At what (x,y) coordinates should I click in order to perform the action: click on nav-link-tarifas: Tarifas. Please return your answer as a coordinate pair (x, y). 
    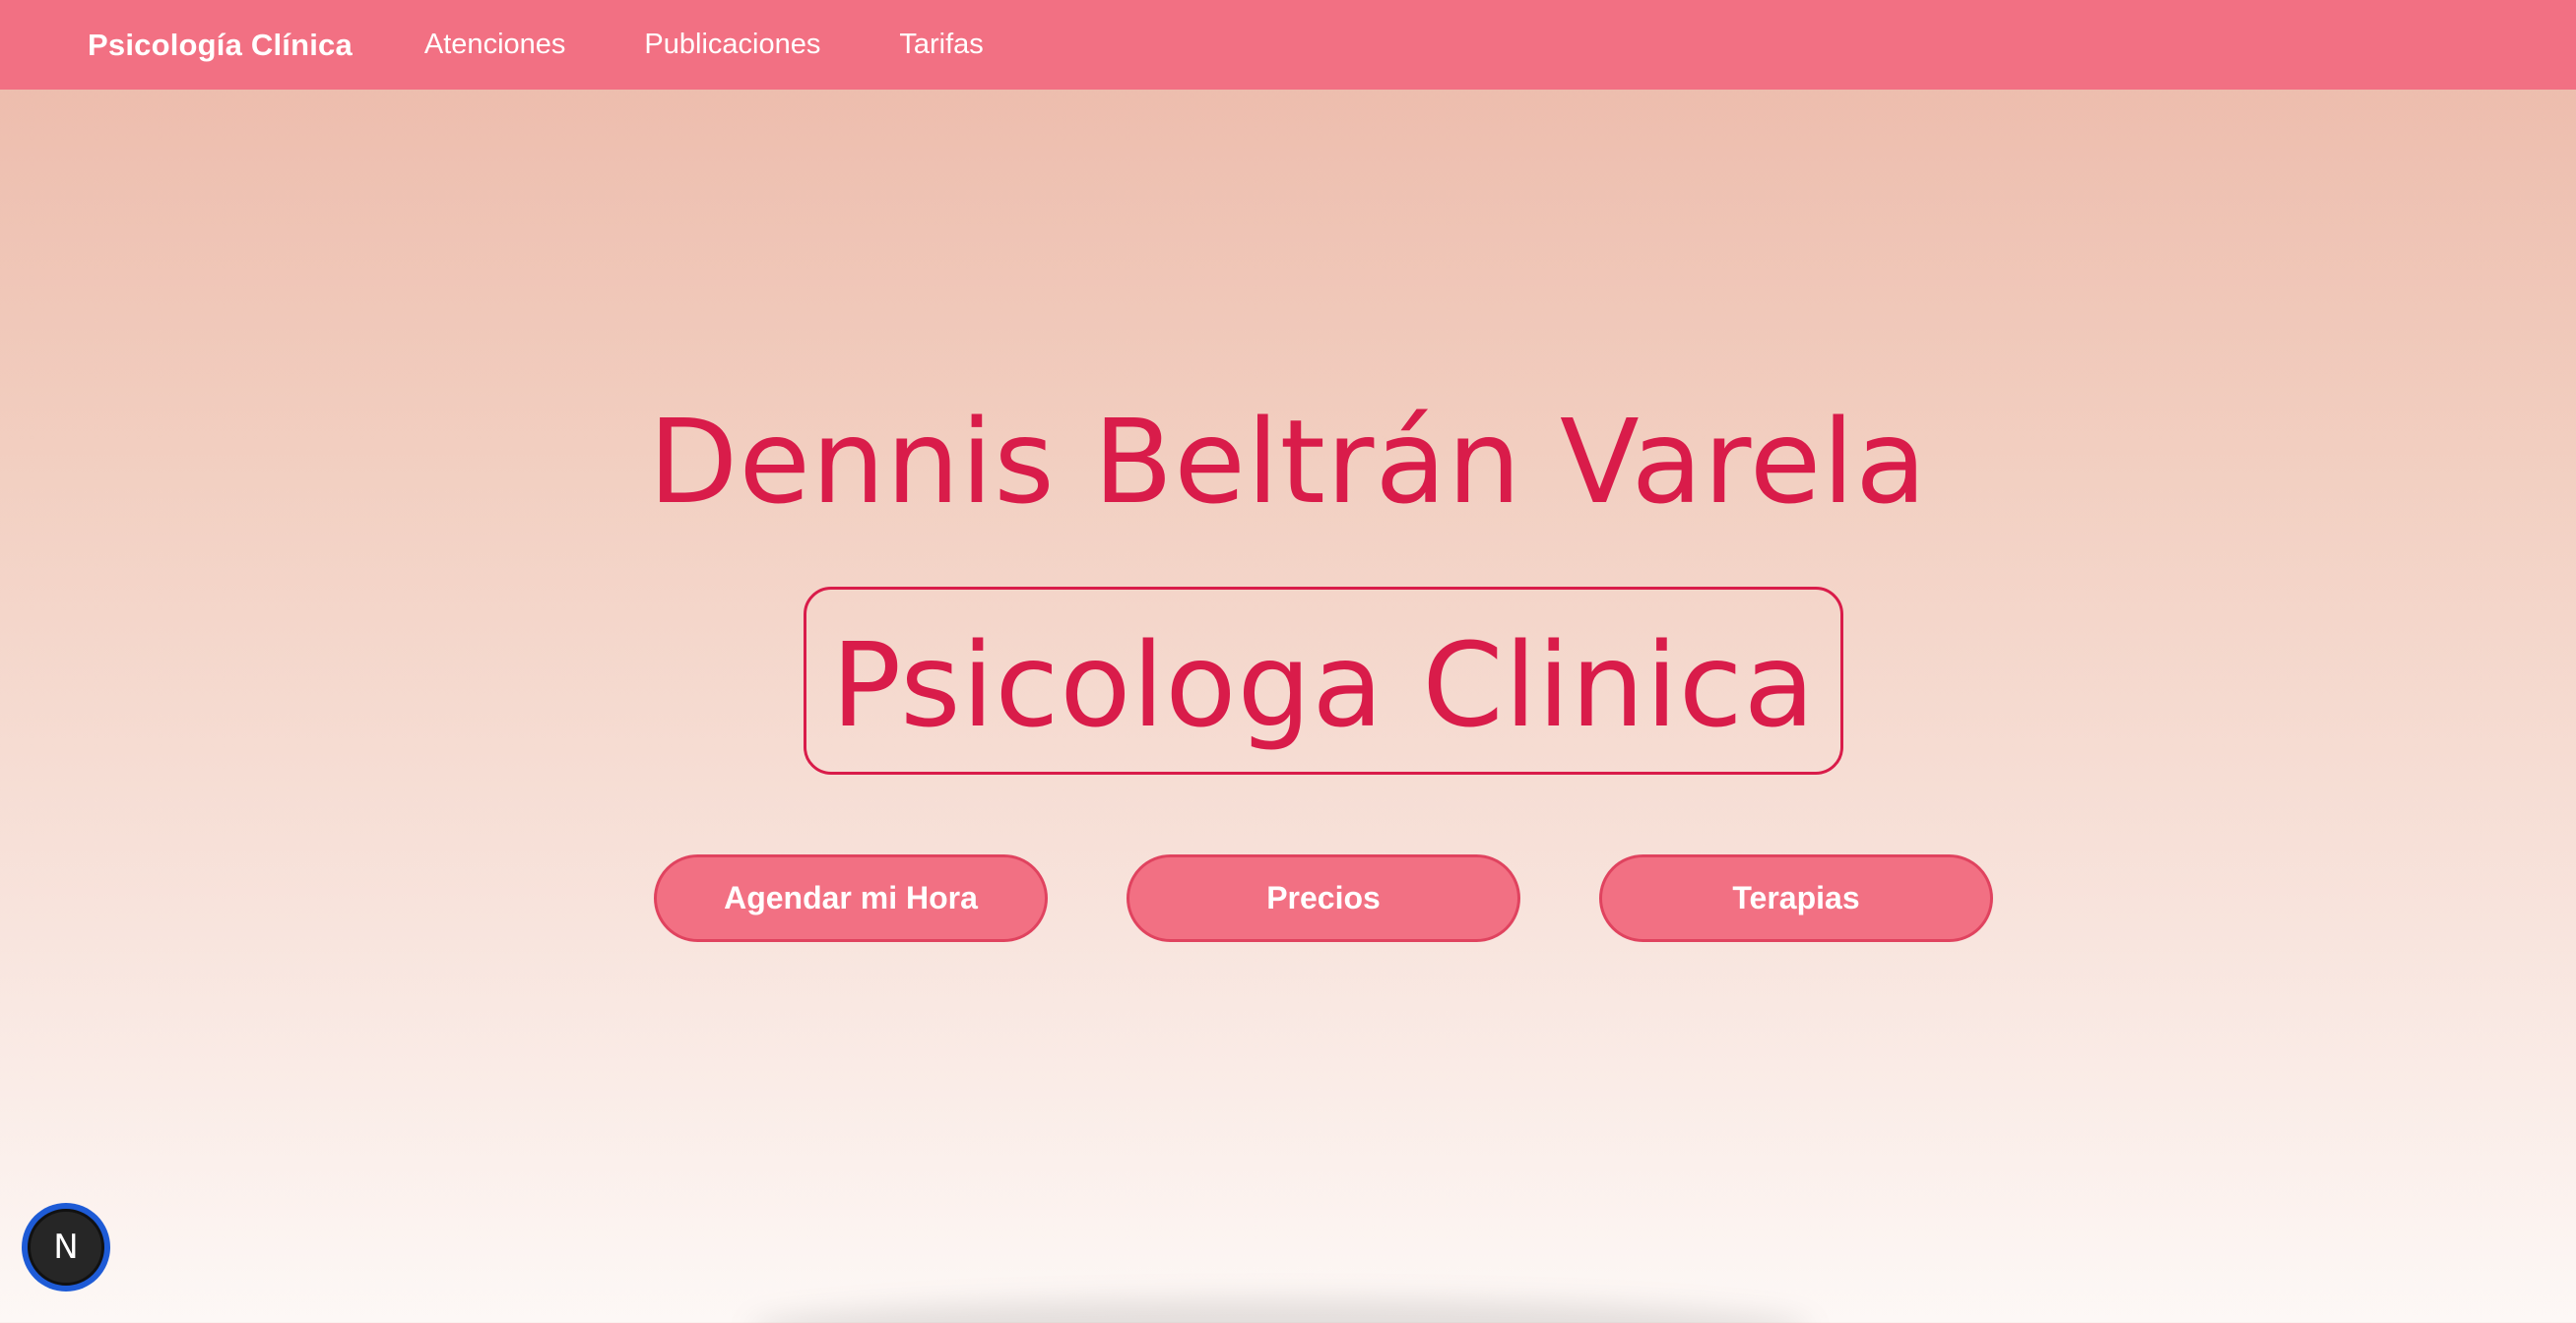
    Looking at the image, I should click on (941, 45).